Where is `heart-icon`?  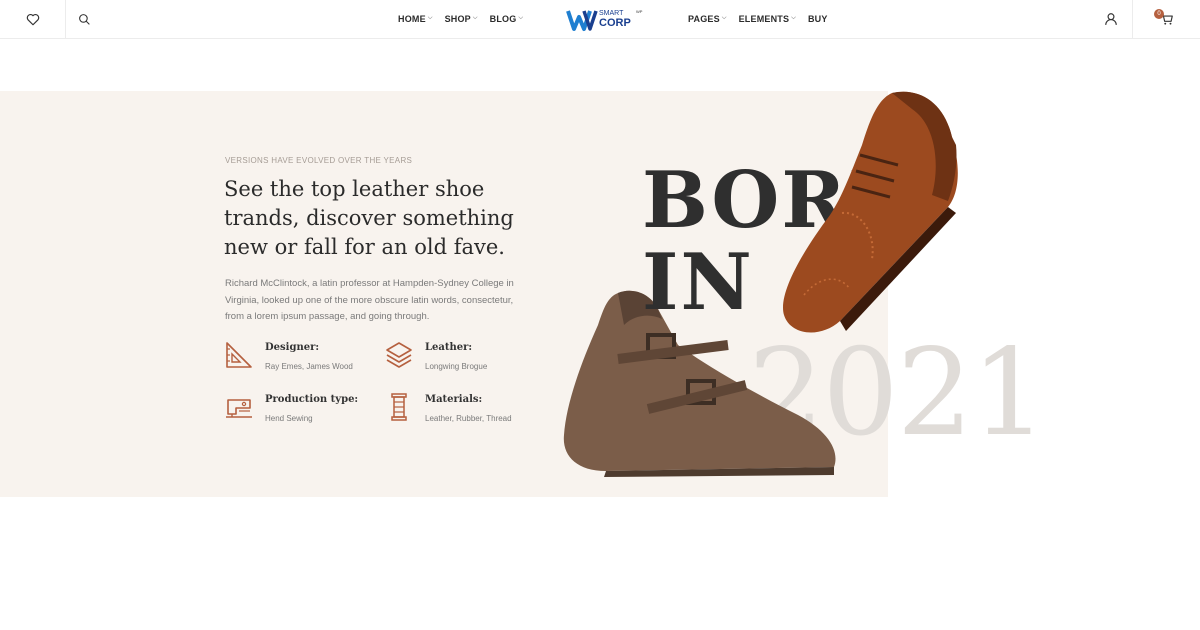
heart-icon is located at coordinates (32, 19).